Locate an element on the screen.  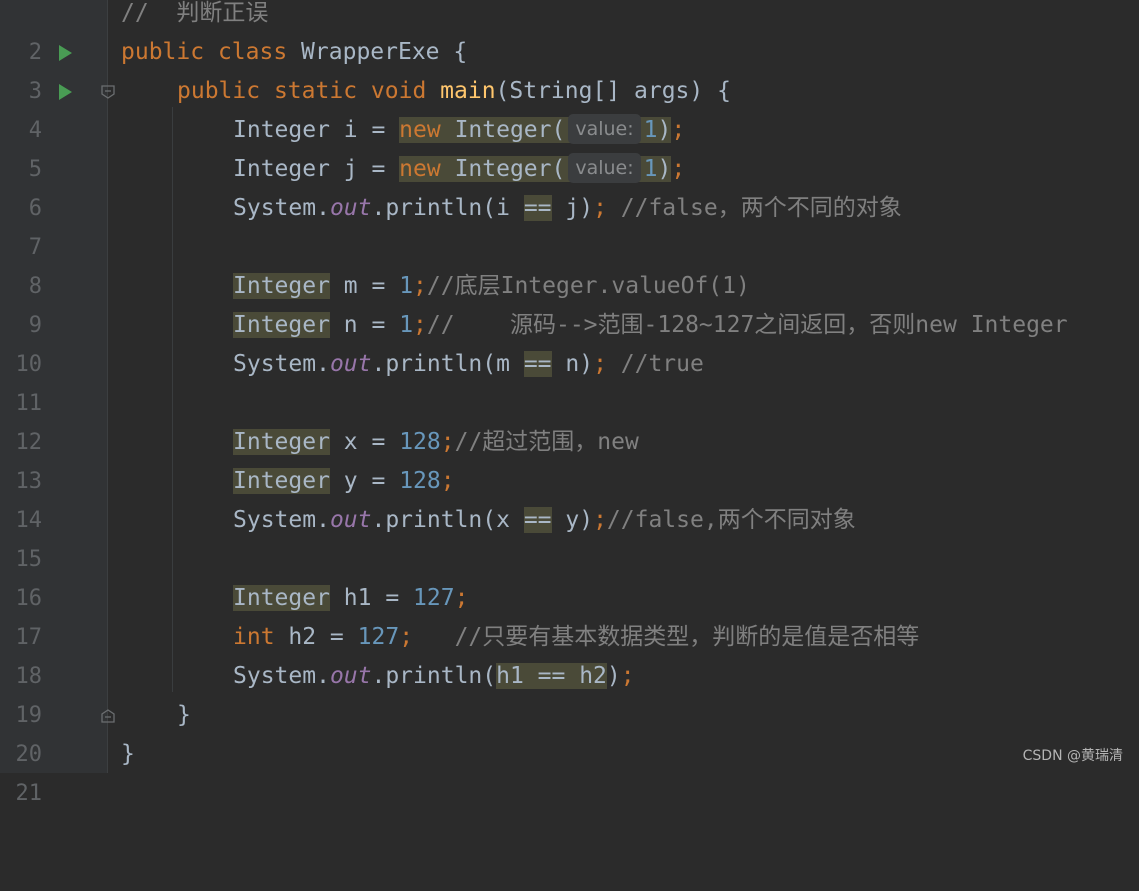
keyword: int is located at coordinates (254, 637).